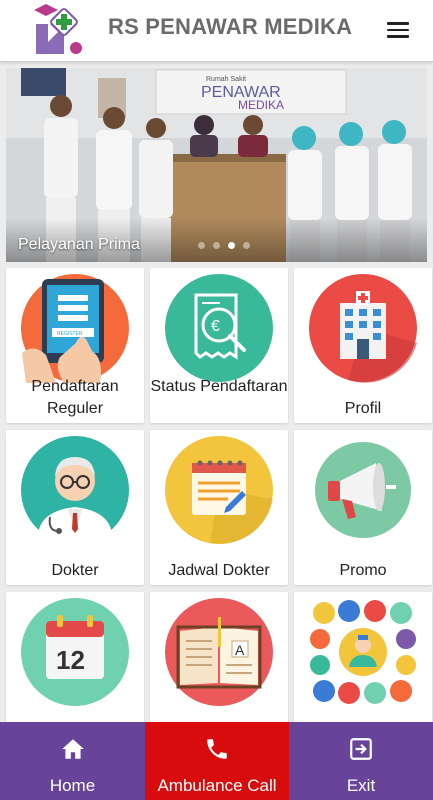 This screenshot has height=800, width=433. Describe the element at coordinates (58, 29) in the screenshot. I see `hospital-logo-icon` at that location.